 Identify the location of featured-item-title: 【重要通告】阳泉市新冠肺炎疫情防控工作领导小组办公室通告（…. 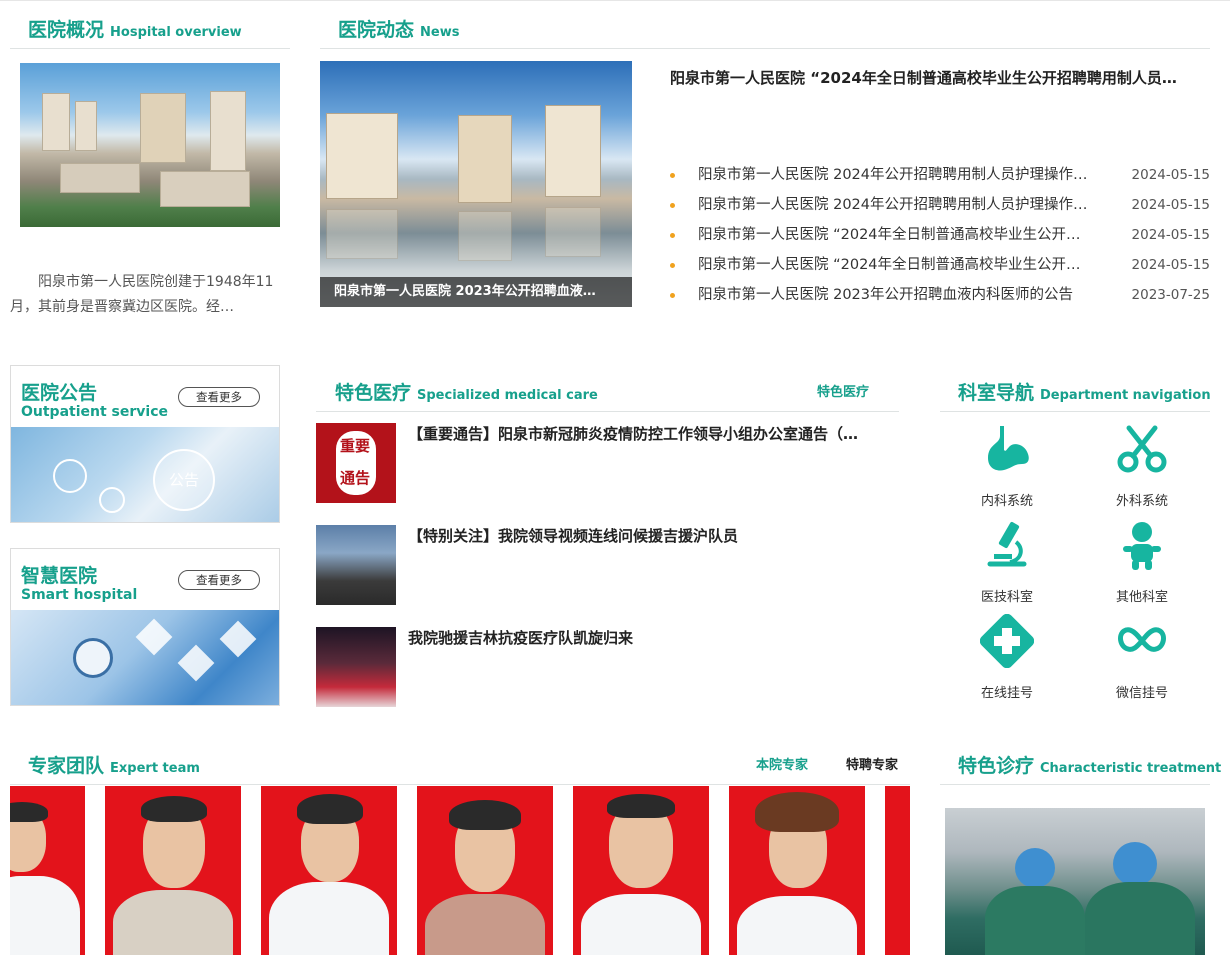
(650, 433).